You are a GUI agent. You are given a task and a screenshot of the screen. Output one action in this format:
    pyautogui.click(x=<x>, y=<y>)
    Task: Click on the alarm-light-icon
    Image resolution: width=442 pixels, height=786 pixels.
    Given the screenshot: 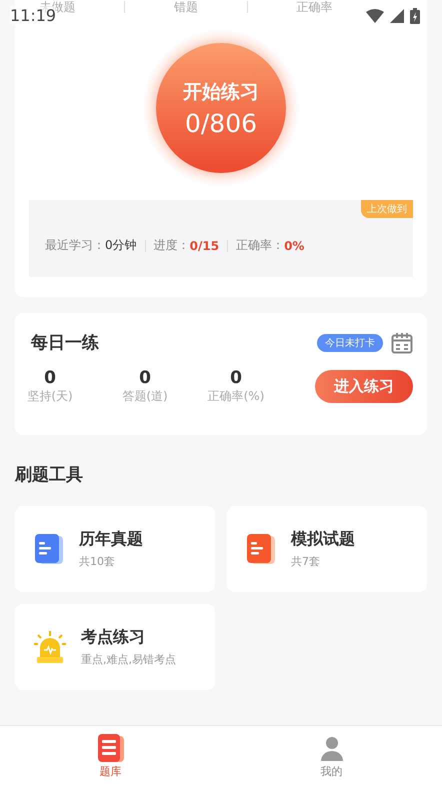 What is the action you would take?
    pyautogui.click(x=50, y=647)
    